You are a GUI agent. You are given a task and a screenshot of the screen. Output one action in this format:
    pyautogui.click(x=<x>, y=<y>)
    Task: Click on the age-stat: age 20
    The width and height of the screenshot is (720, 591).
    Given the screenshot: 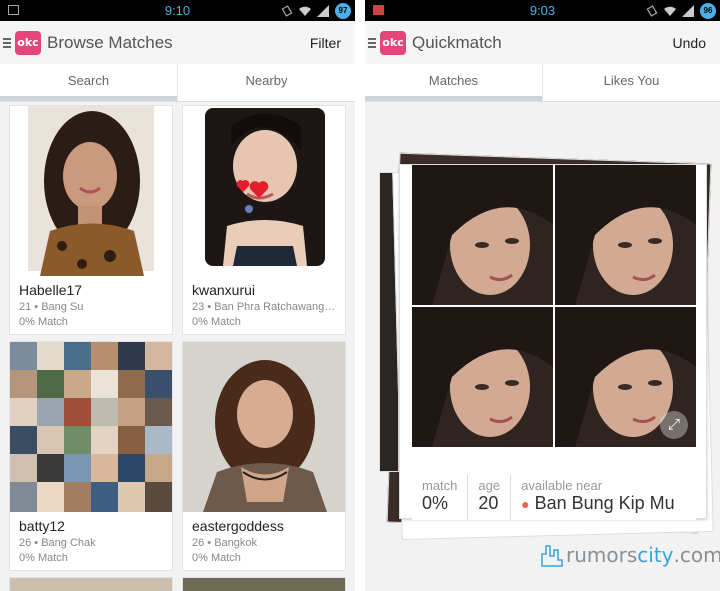 What is the action you would take?
    pyautogui.click(x=490, y=497)
    